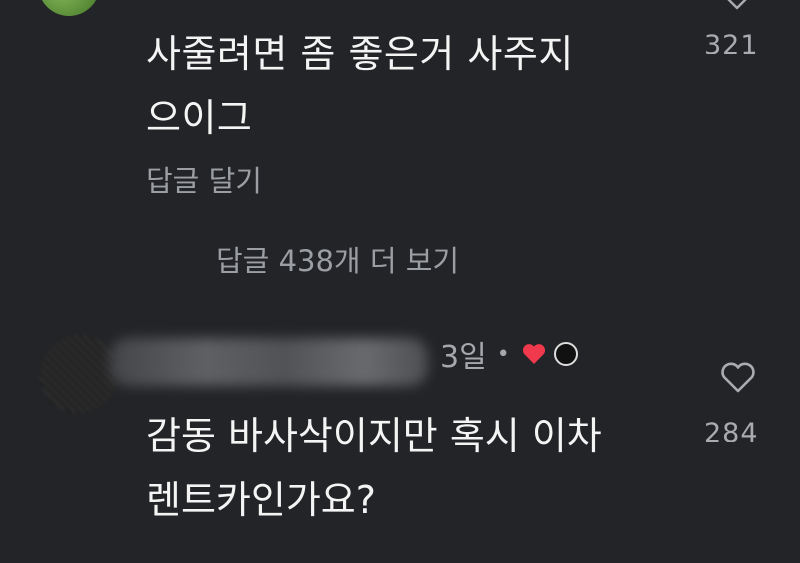  What do you see at coordinates (204, 179) in the screenshot?
I see `reply-button: 답글 달기` at bounding box center [204, 179].